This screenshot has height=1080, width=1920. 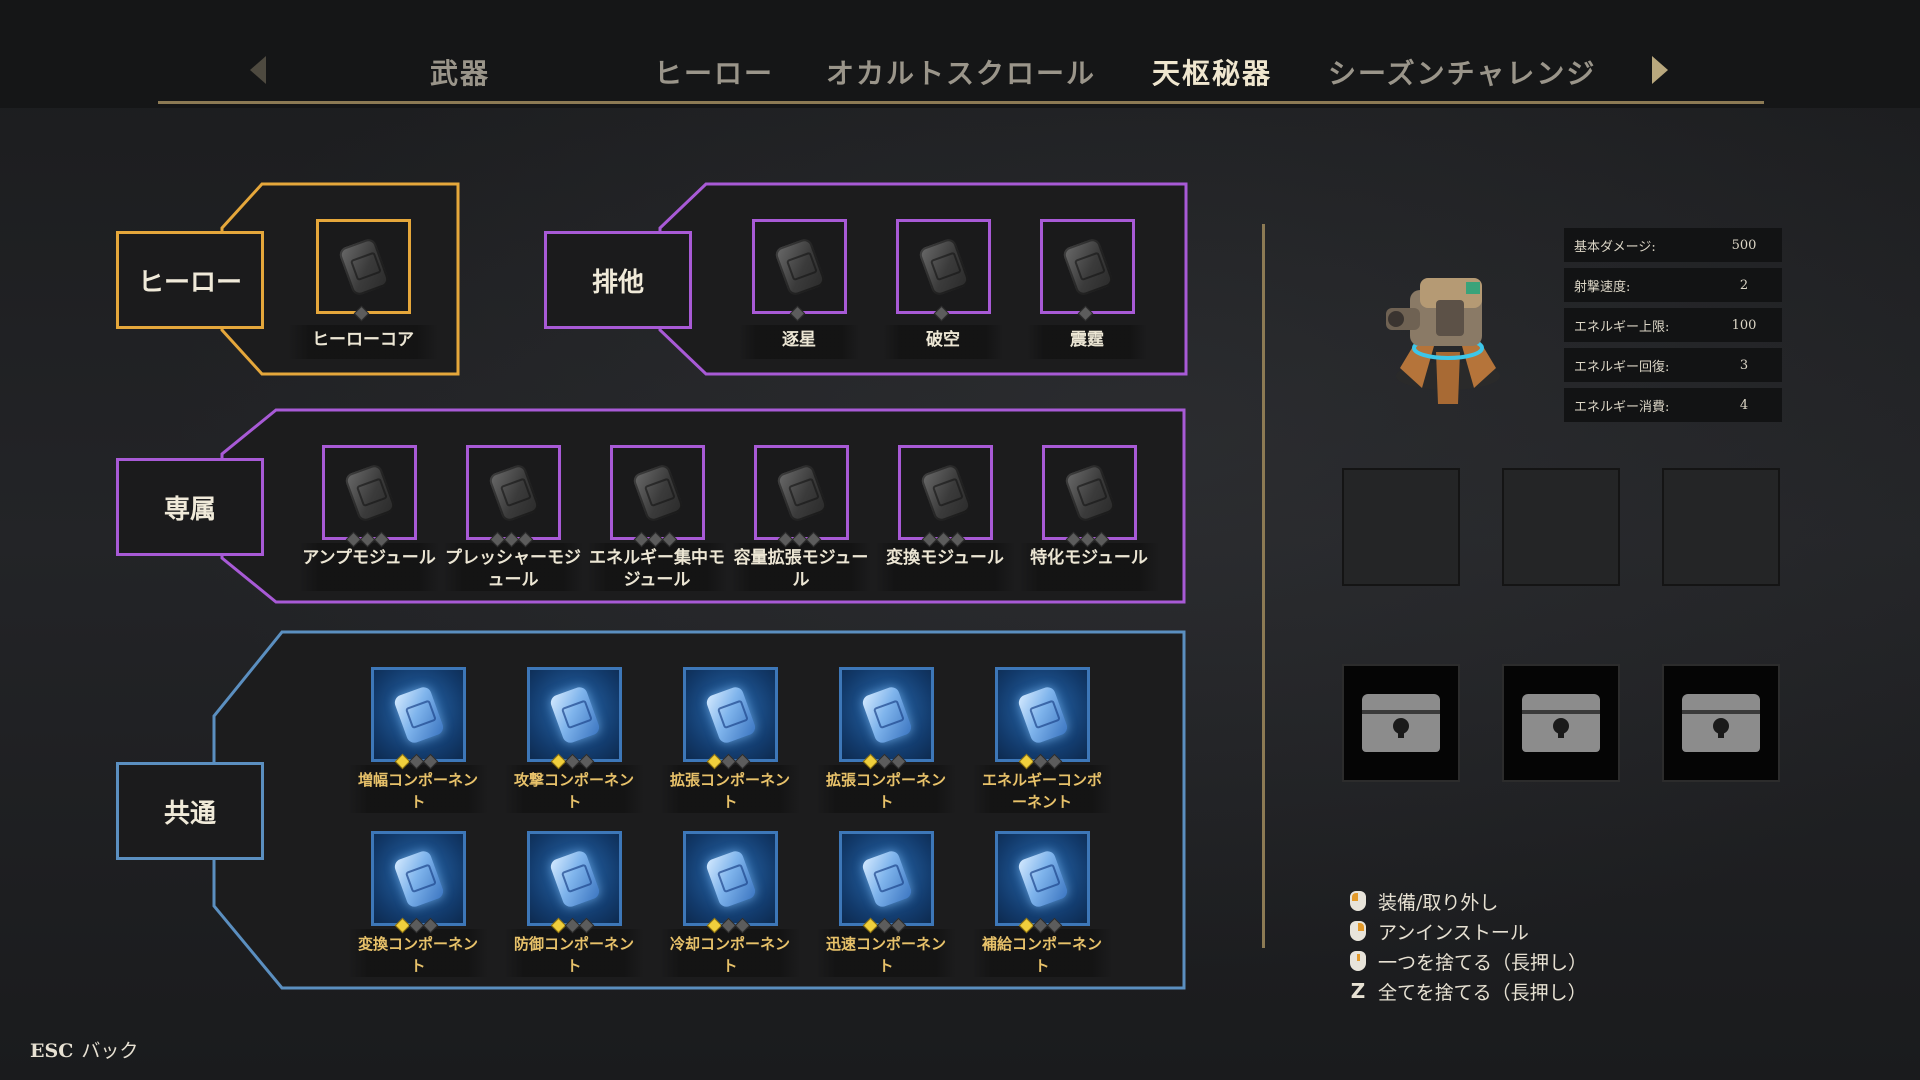 I want to click on slot-label: 破空, so click(x=943, y=340).